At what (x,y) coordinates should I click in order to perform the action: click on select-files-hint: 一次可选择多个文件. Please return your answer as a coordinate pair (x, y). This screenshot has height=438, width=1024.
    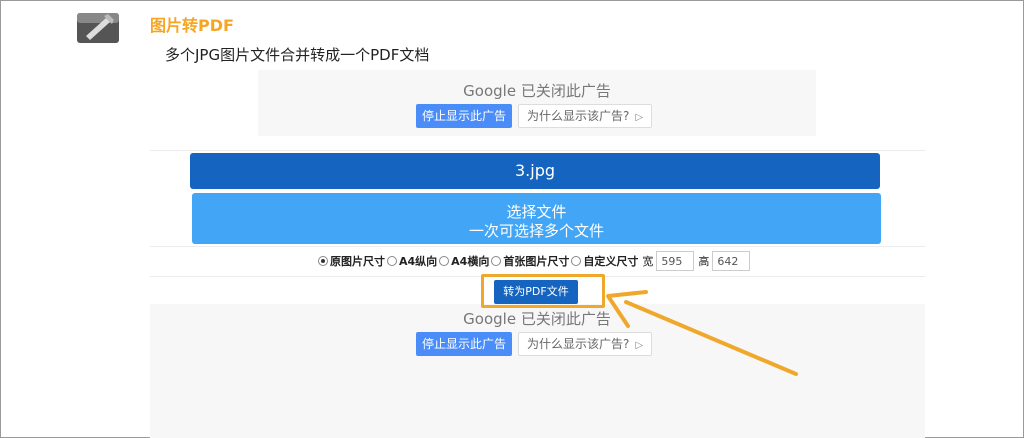
    Looking at the image, I should click on (536, 231).